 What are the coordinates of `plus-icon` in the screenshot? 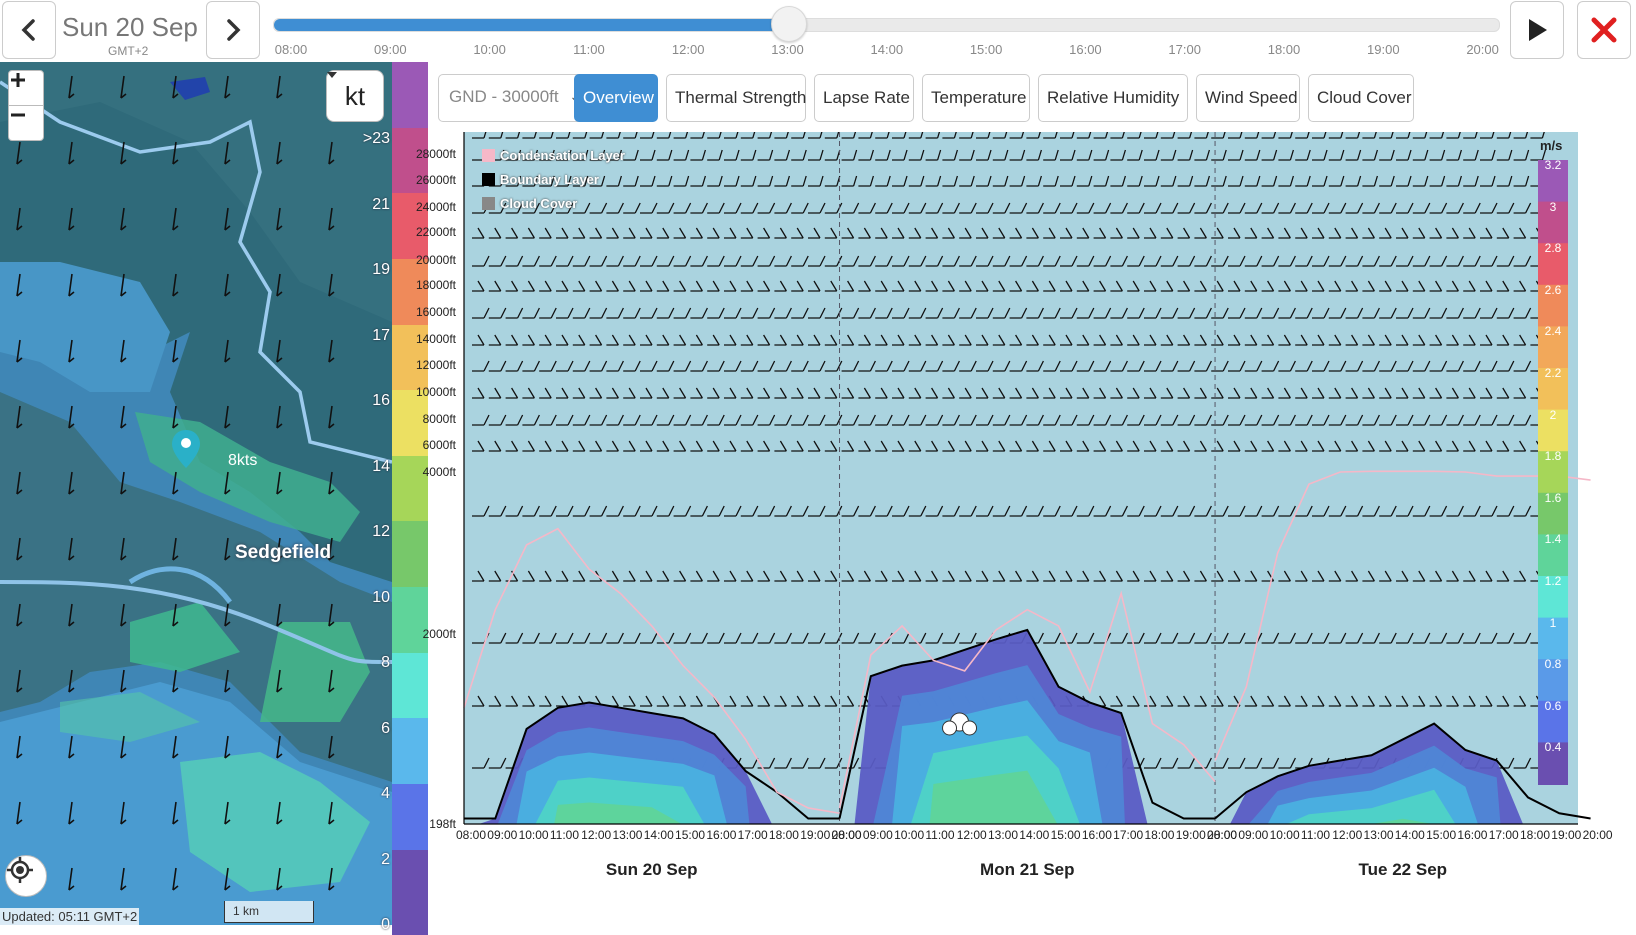 It's located at (18, 80).